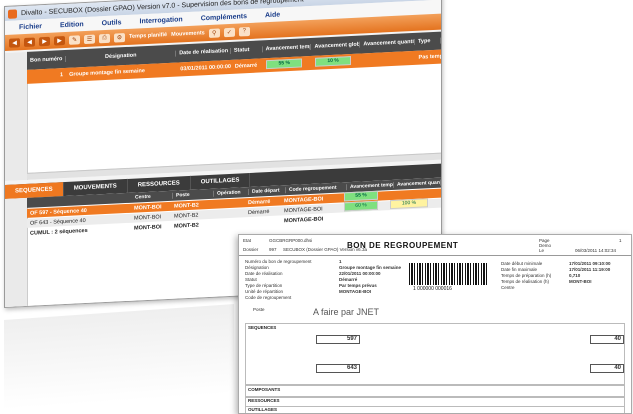  I want to click on col-type: Type, so click(427, 41).